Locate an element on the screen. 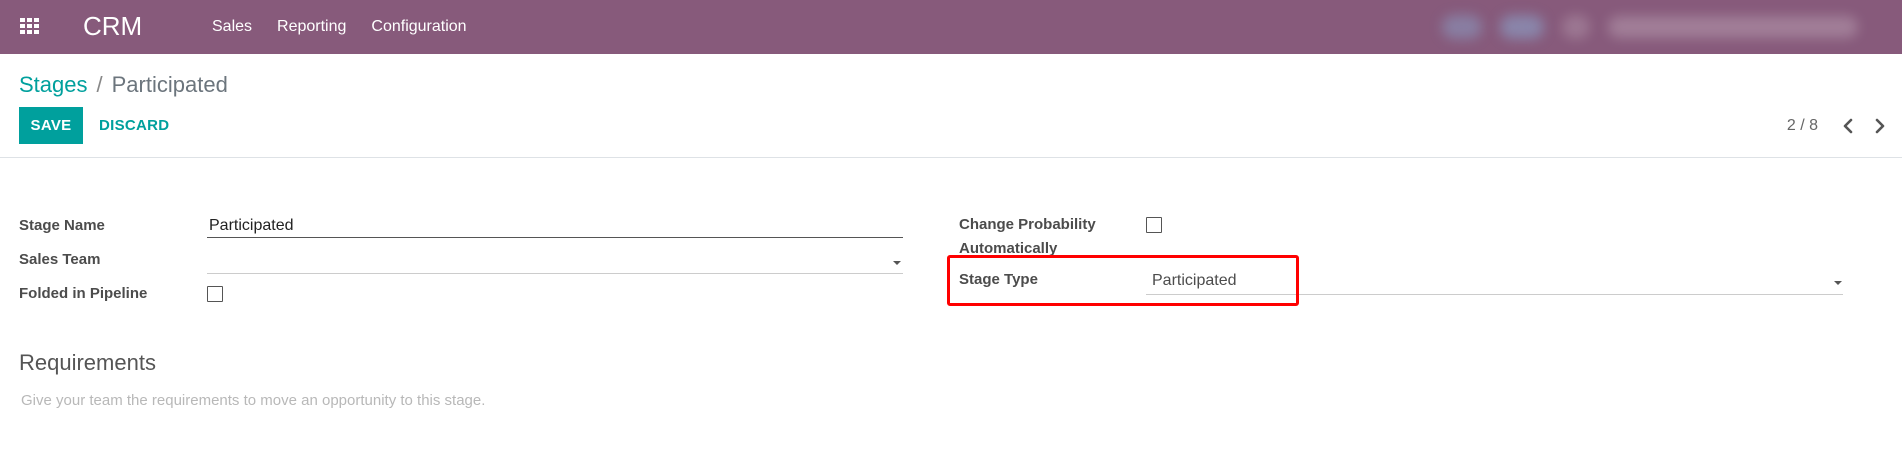  menu-item-sales: Sales is located at coordinates (232, 27).